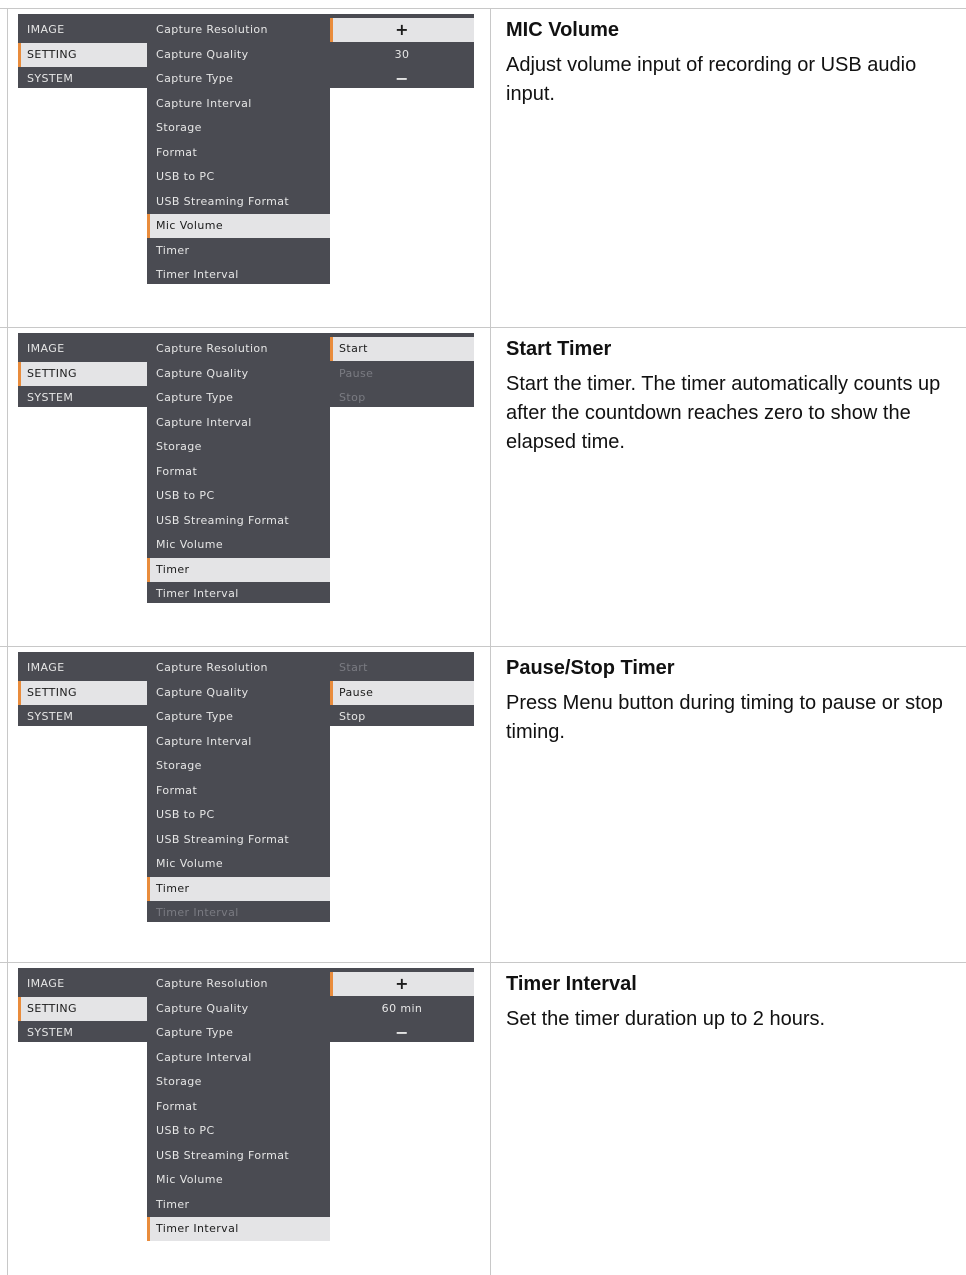  I want to click on description-title: Start Timer, so click(559, 349).